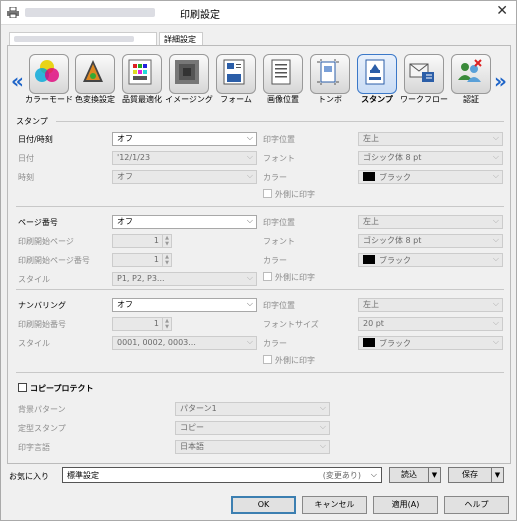  I want to click on numbering-position-label: 印字位置, so click(279, 305).